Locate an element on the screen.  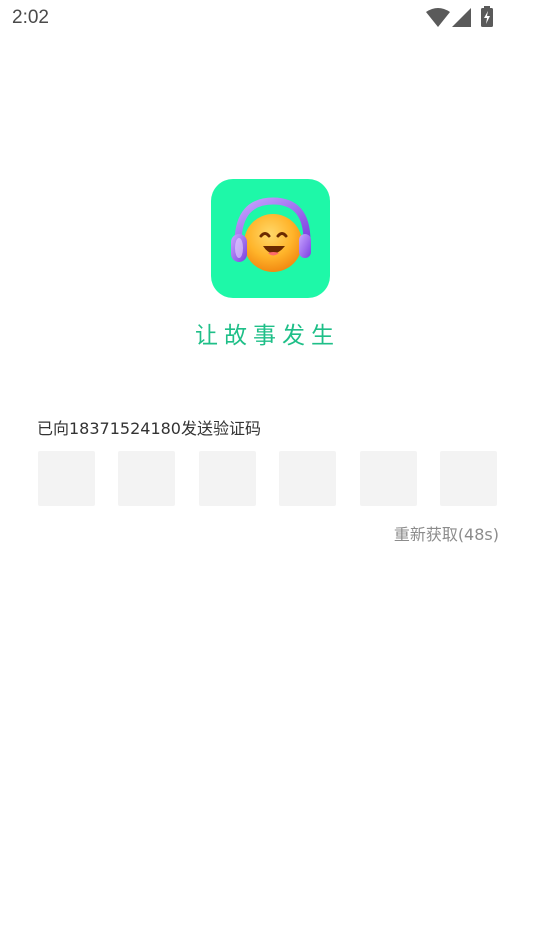
emoji-headphones-icon is located at coordinates (271, 234).